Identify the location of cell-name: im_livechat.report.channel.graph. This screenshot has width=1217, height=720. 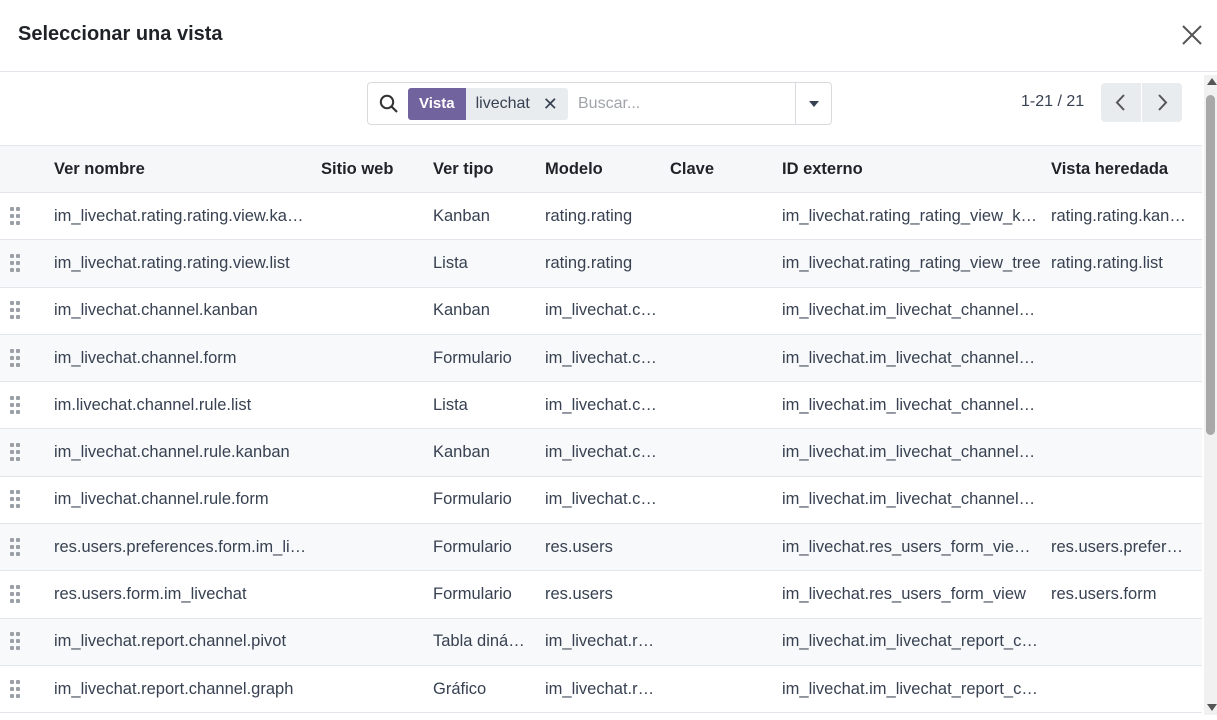
(187, 689).